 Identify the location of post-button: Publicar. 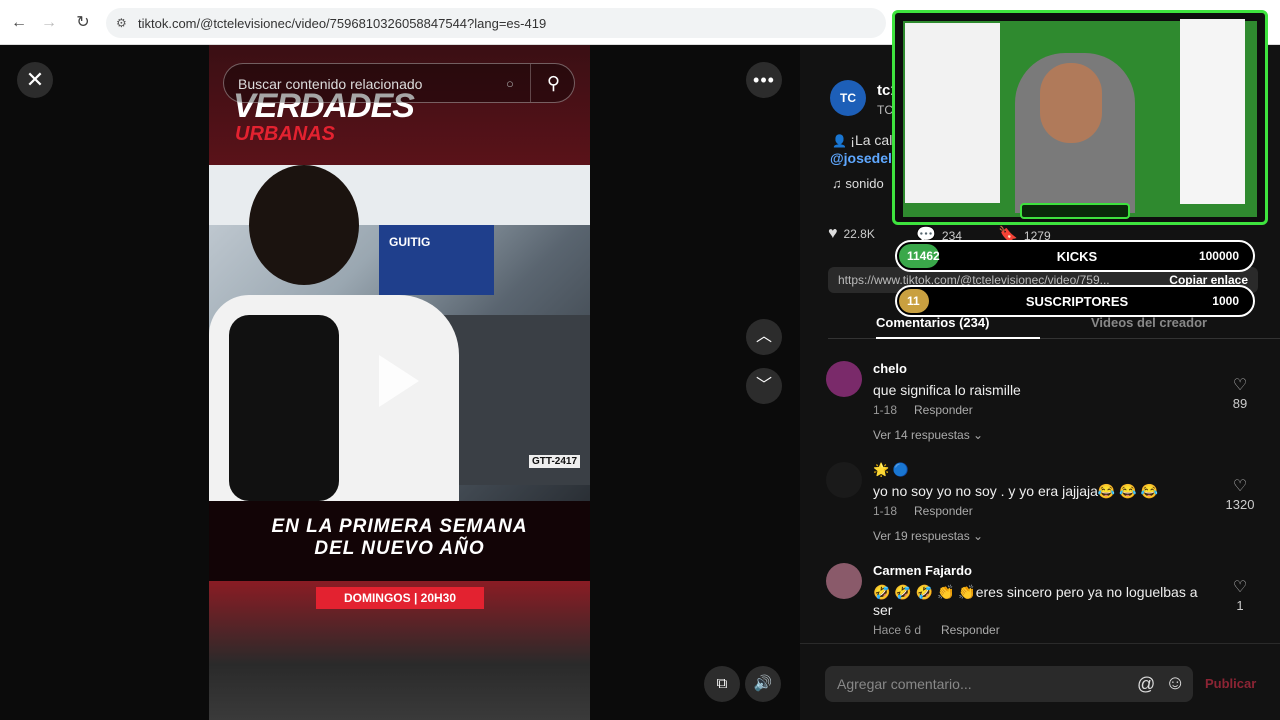
(1230, 683).